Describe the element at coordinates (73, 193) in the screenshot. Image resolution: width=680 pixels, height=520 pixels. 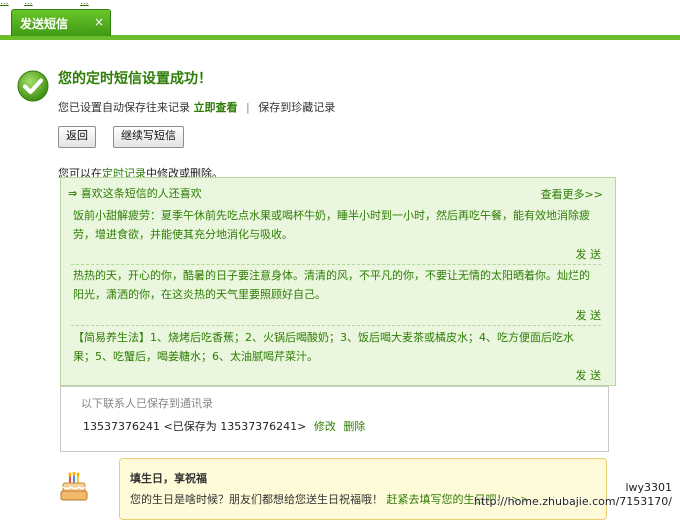
I see `arrow-right-icon: ⇒` at that location.